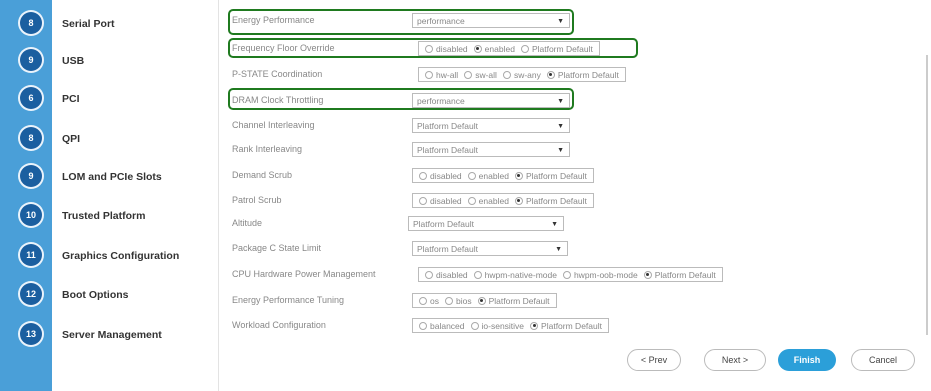 The height and width of the screenshot is (391, 931). I want to click on step-label: Graphics Configuration, so click(120, 256).